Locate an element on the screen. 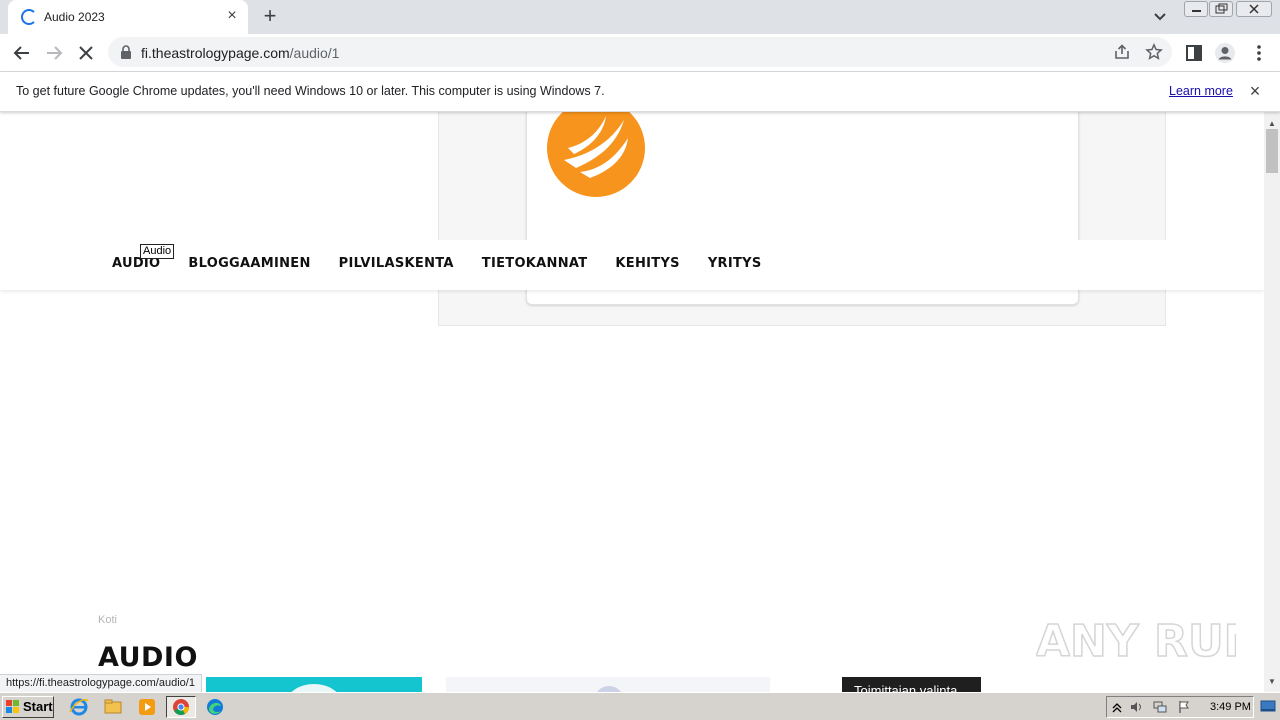 The height and width of the screenshot is (720, 1280). windows-flag-icon is located at coordinates (12, 706).